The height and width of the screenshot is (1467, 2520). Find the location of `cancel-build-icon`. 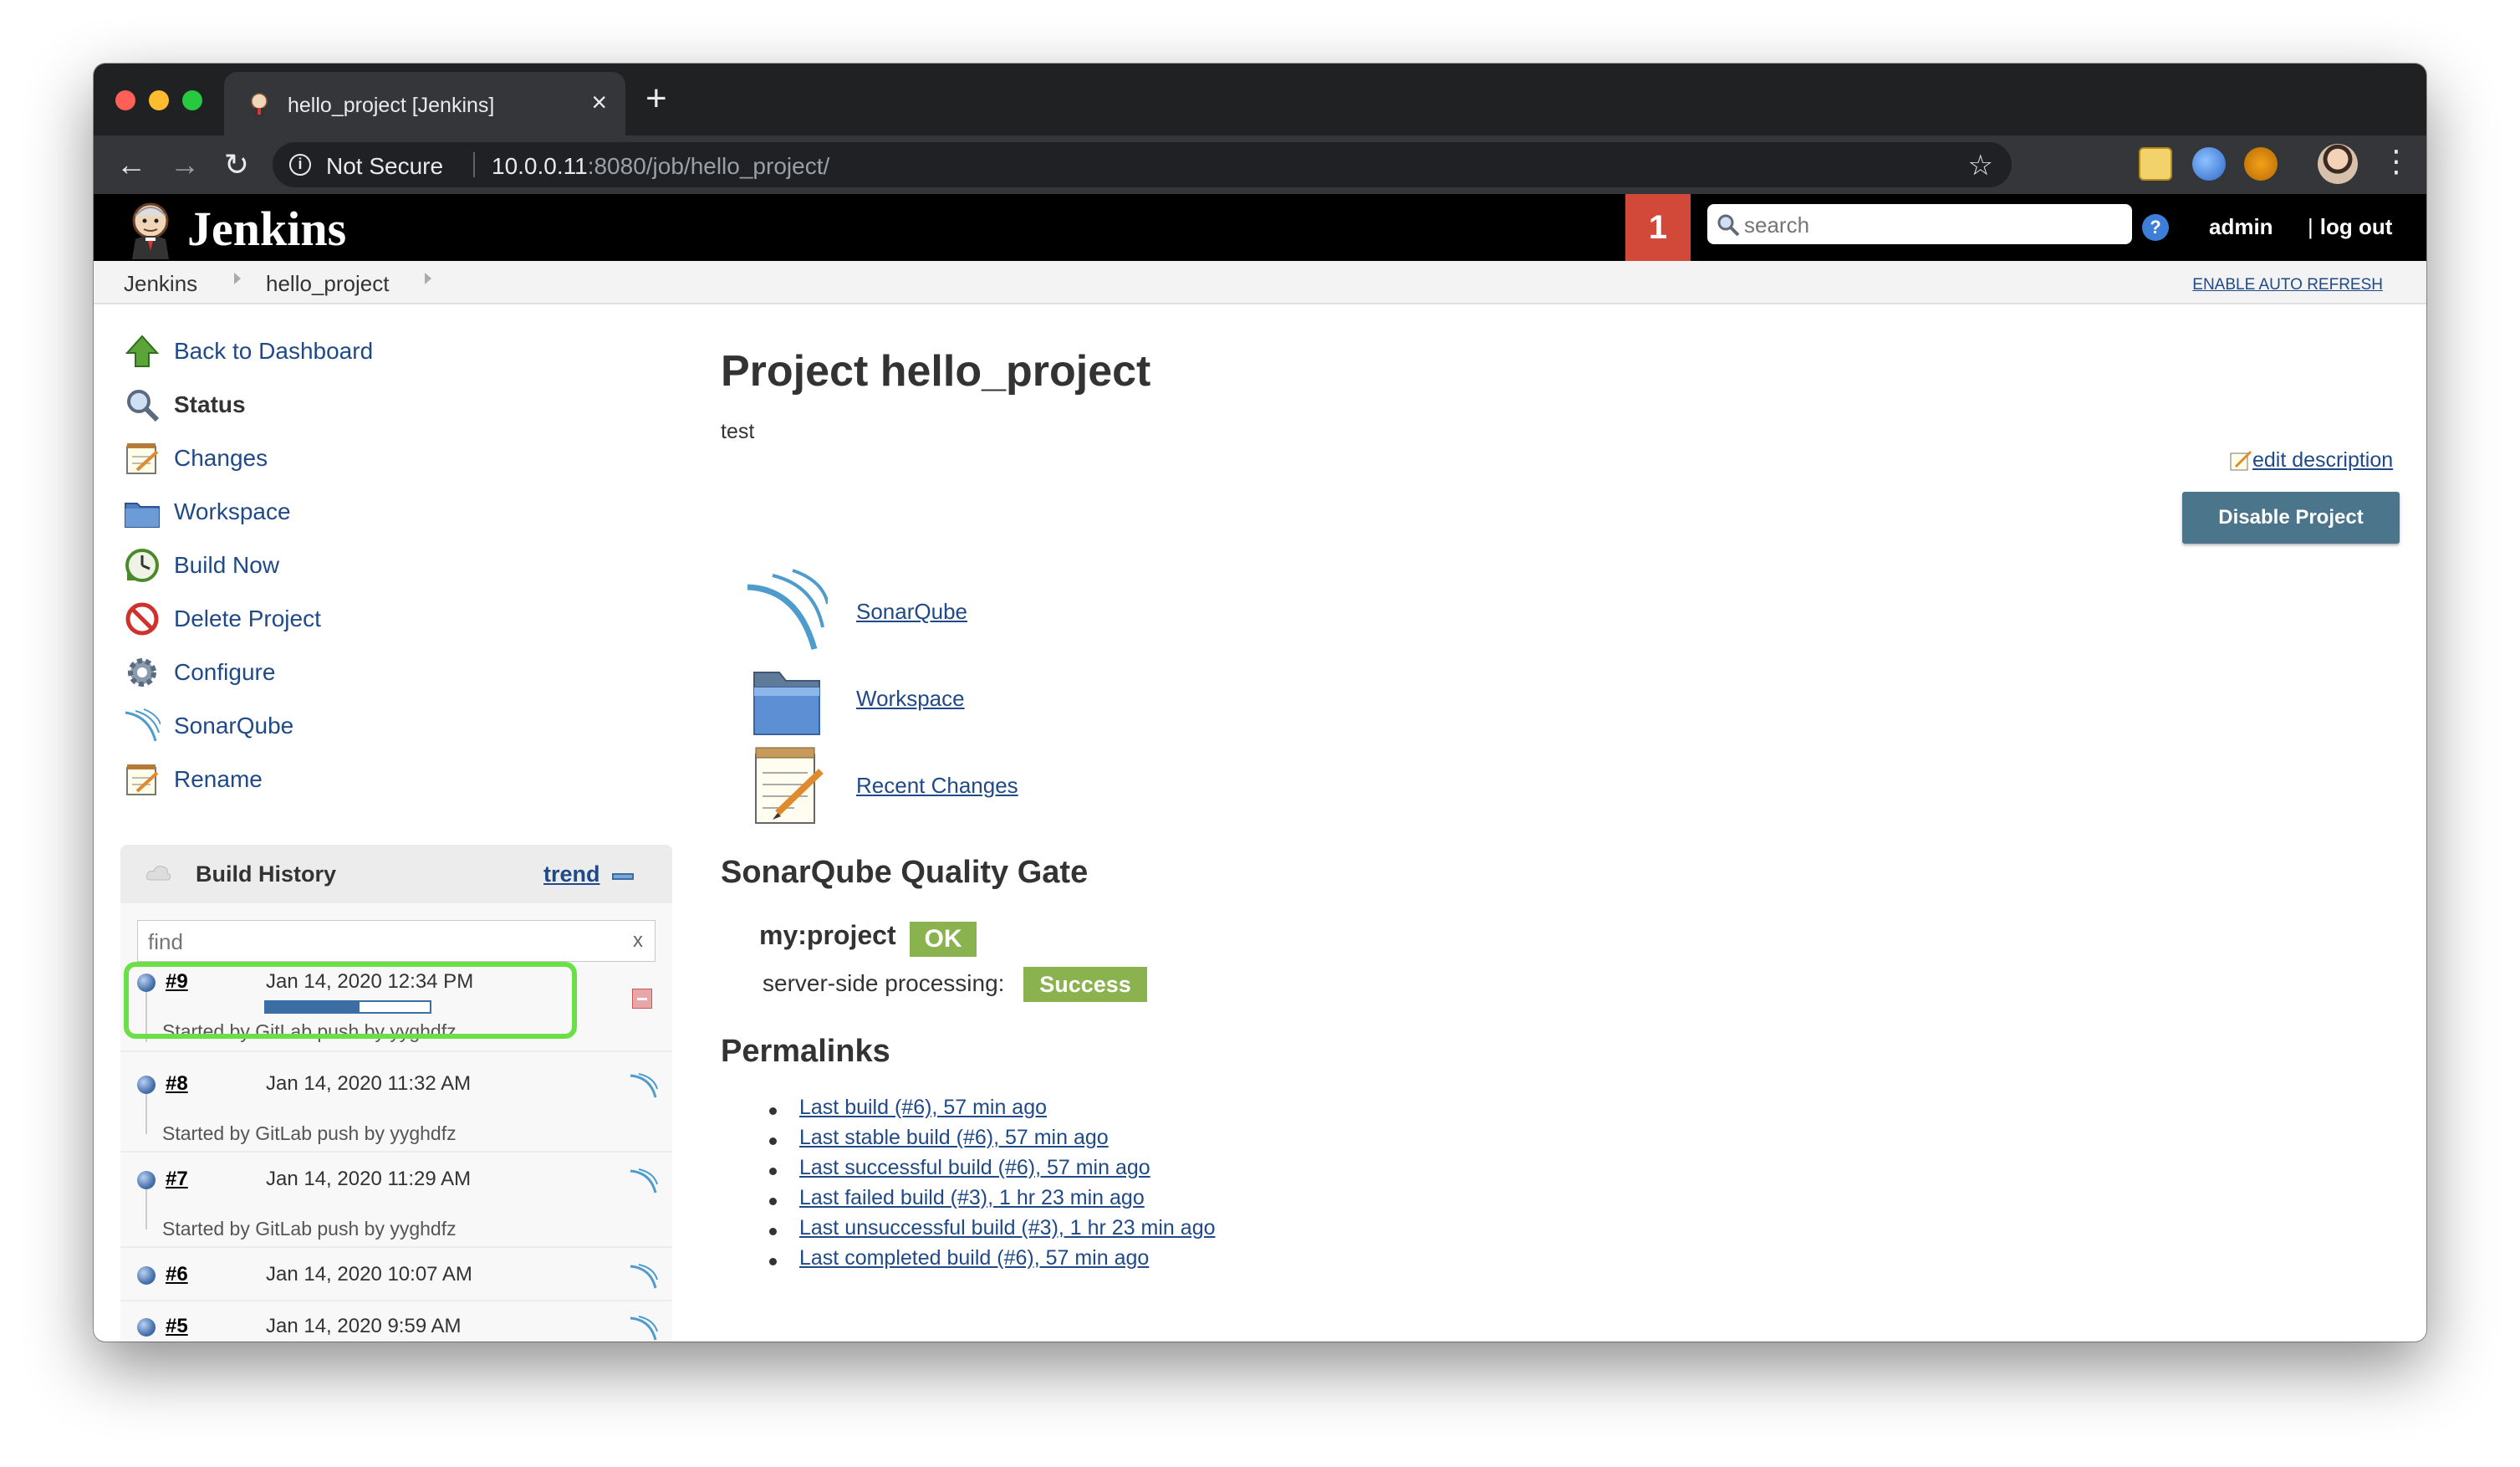

cancel-build-icon is located at coordinates (642, 999).